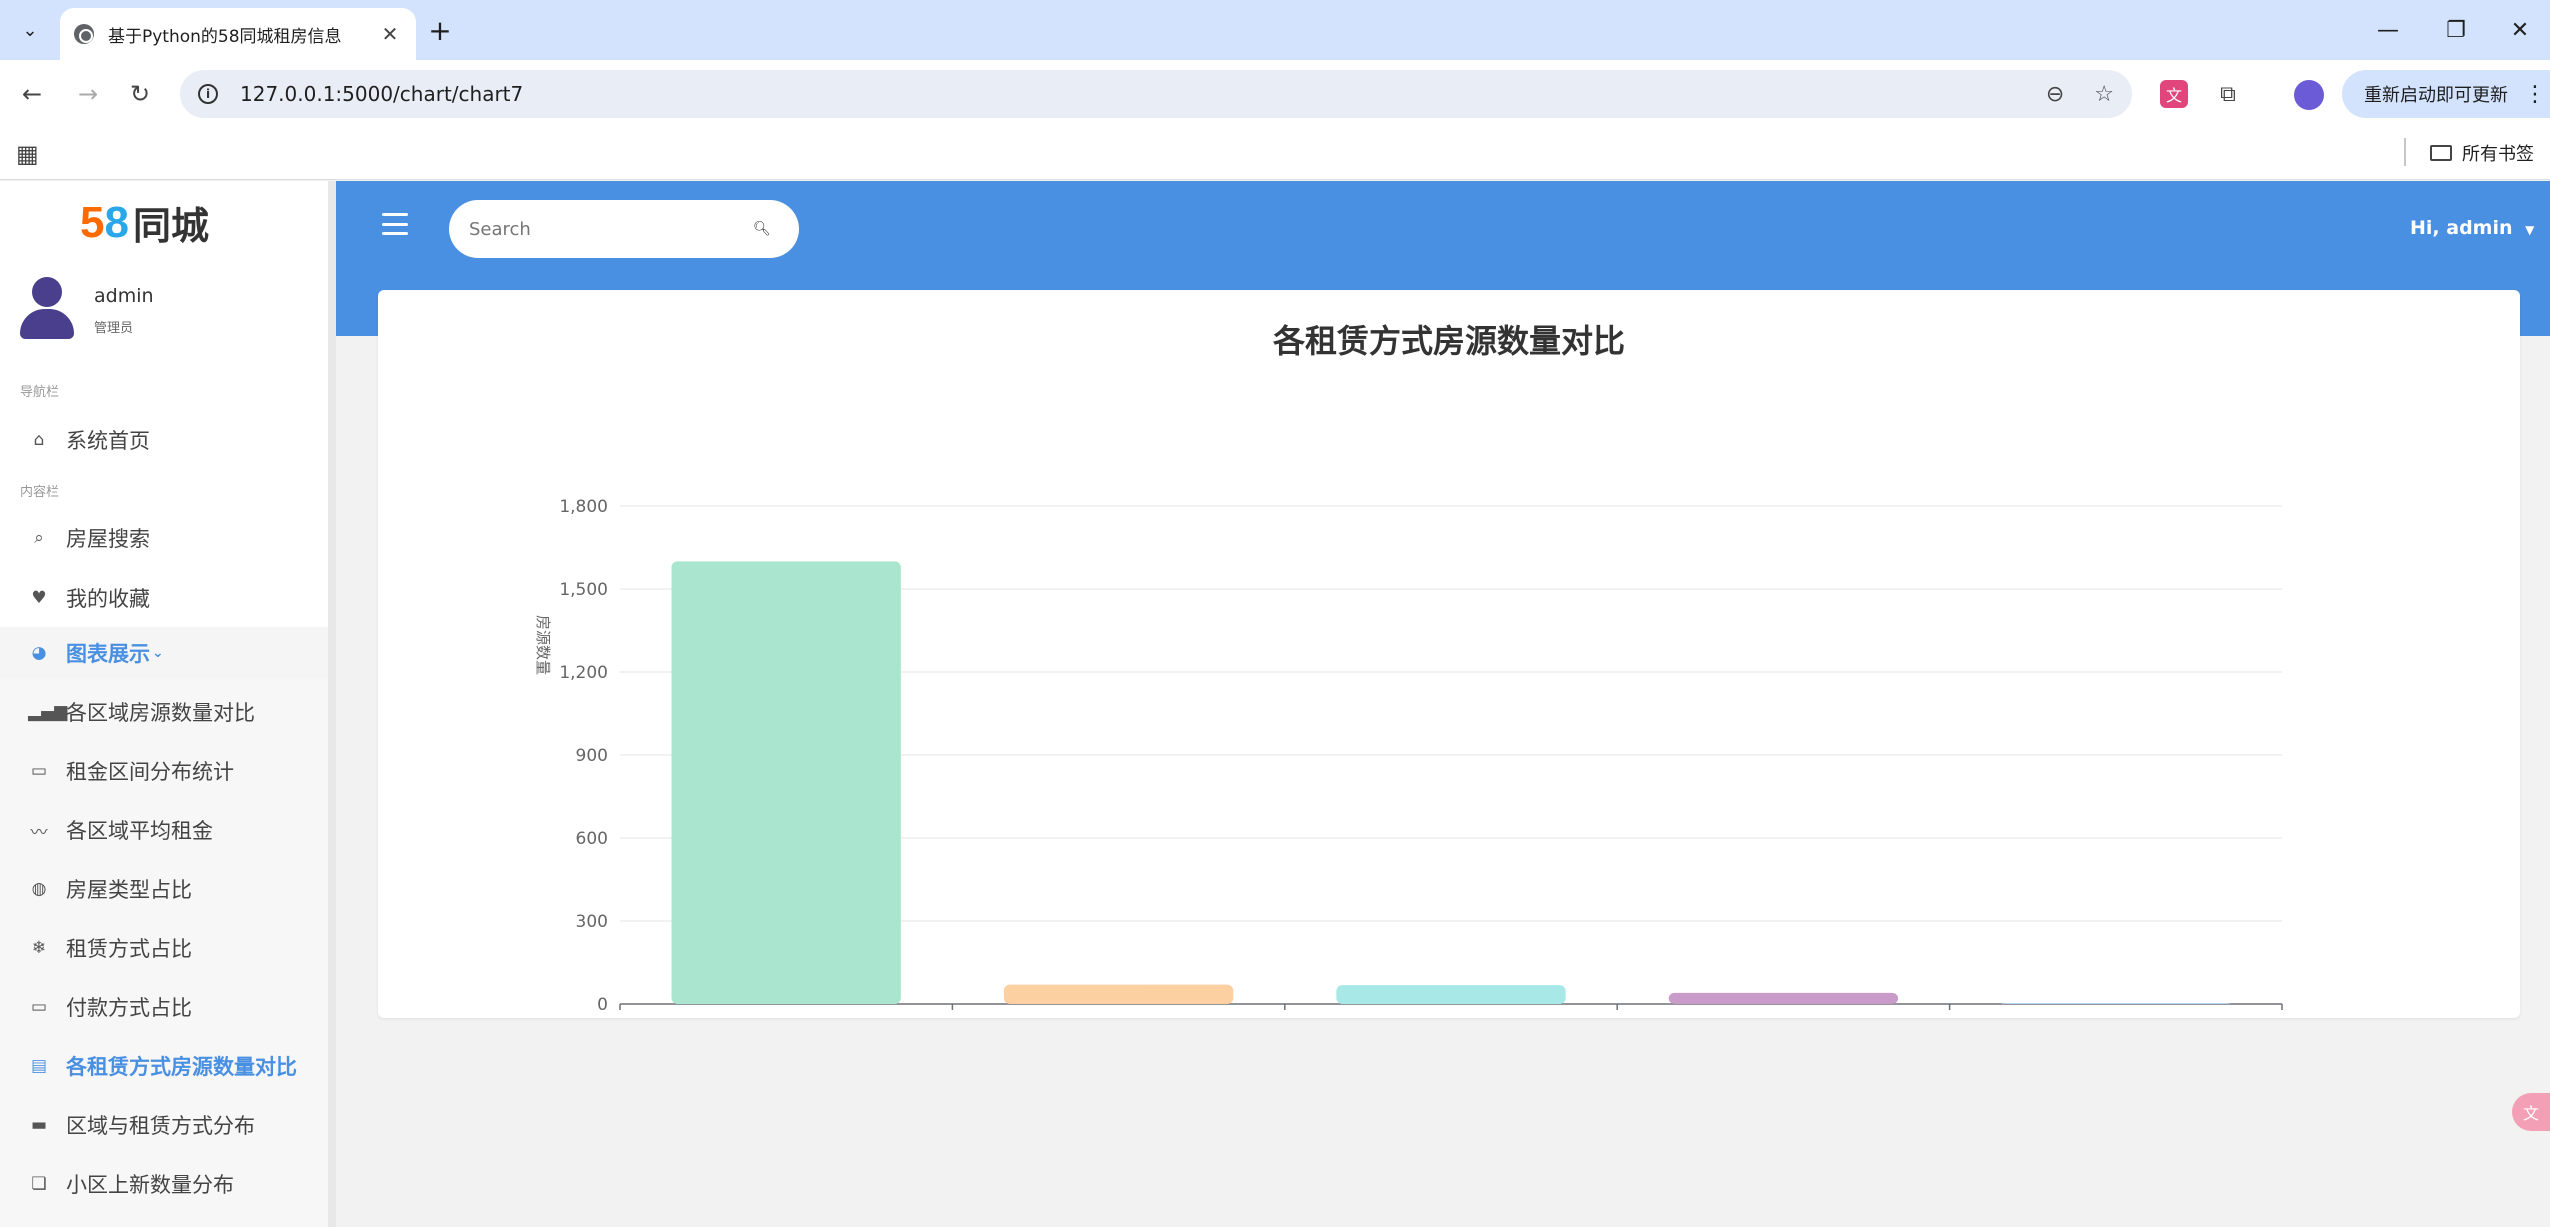 The image size is (2550, 1227). Describe the element at coordinates (116, 222) in the screenshot. I see `logo-digit-8: 8` at that location.